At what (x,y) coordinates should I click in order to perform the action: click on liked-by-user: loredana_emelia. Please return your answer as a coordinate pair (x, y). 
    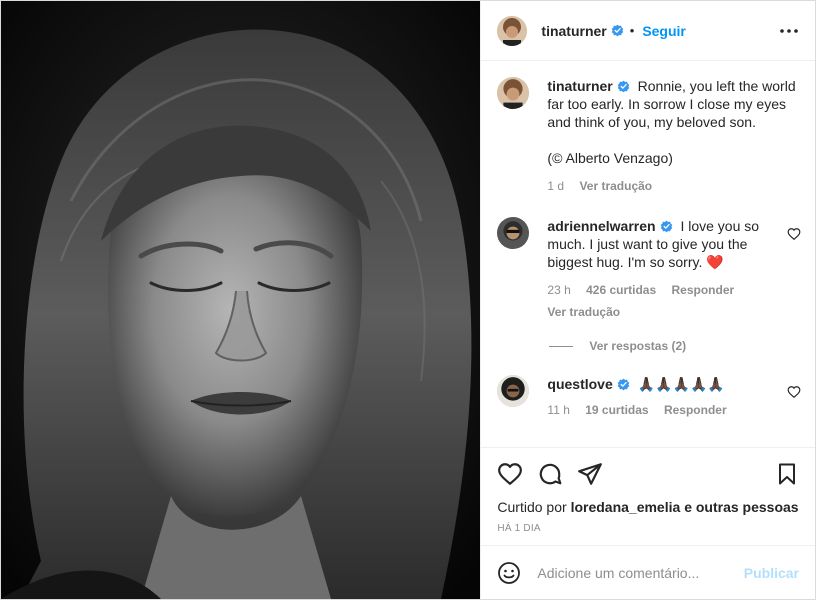
    Looking at the image, I should click on (626, 507).